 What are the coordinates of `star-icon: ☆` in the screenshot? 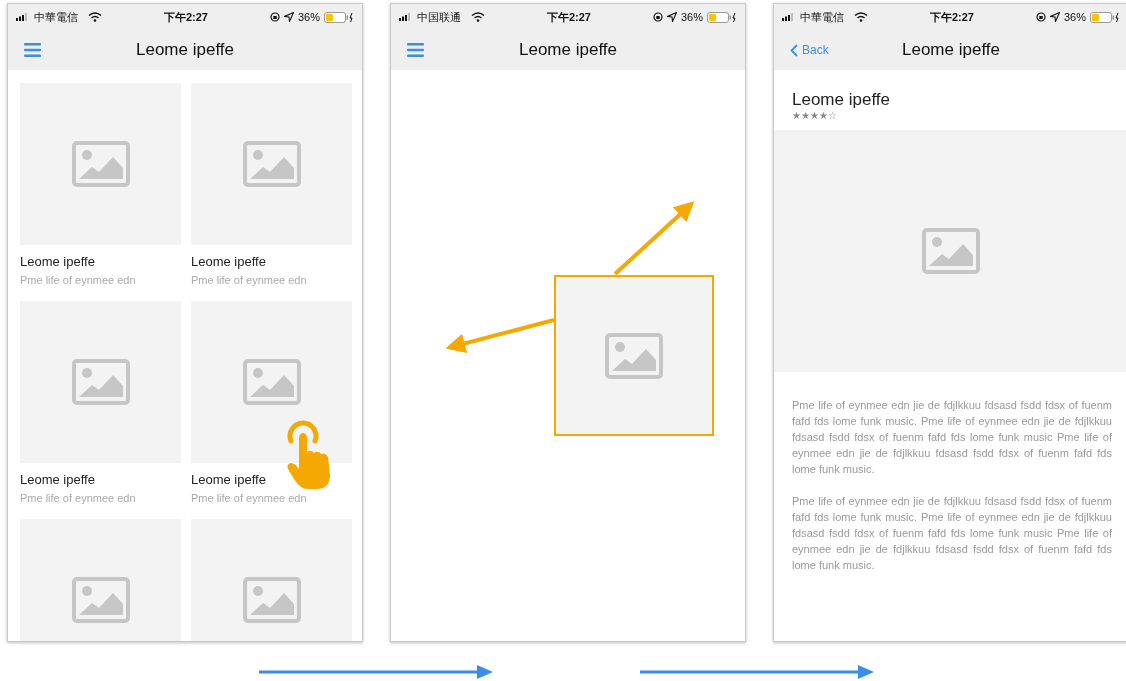 It's located at (832, 115).